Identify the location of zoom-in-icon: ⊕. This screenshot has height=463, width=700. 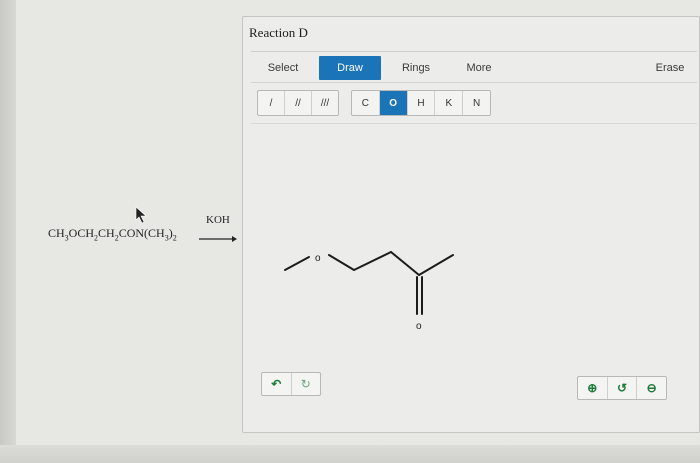
(593, 388).